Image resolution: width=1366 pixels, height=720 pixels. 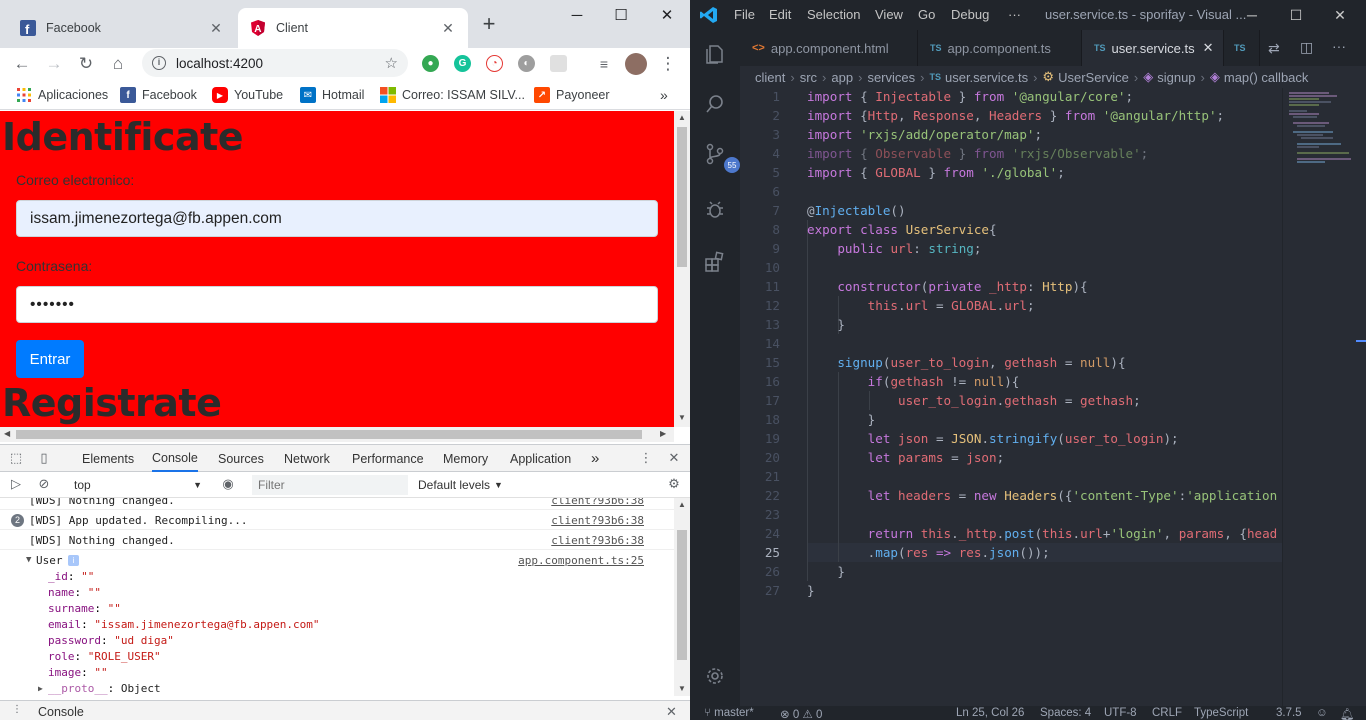 I want to click on bookmark-star-icon: ☆, so click(x=391, y=63).